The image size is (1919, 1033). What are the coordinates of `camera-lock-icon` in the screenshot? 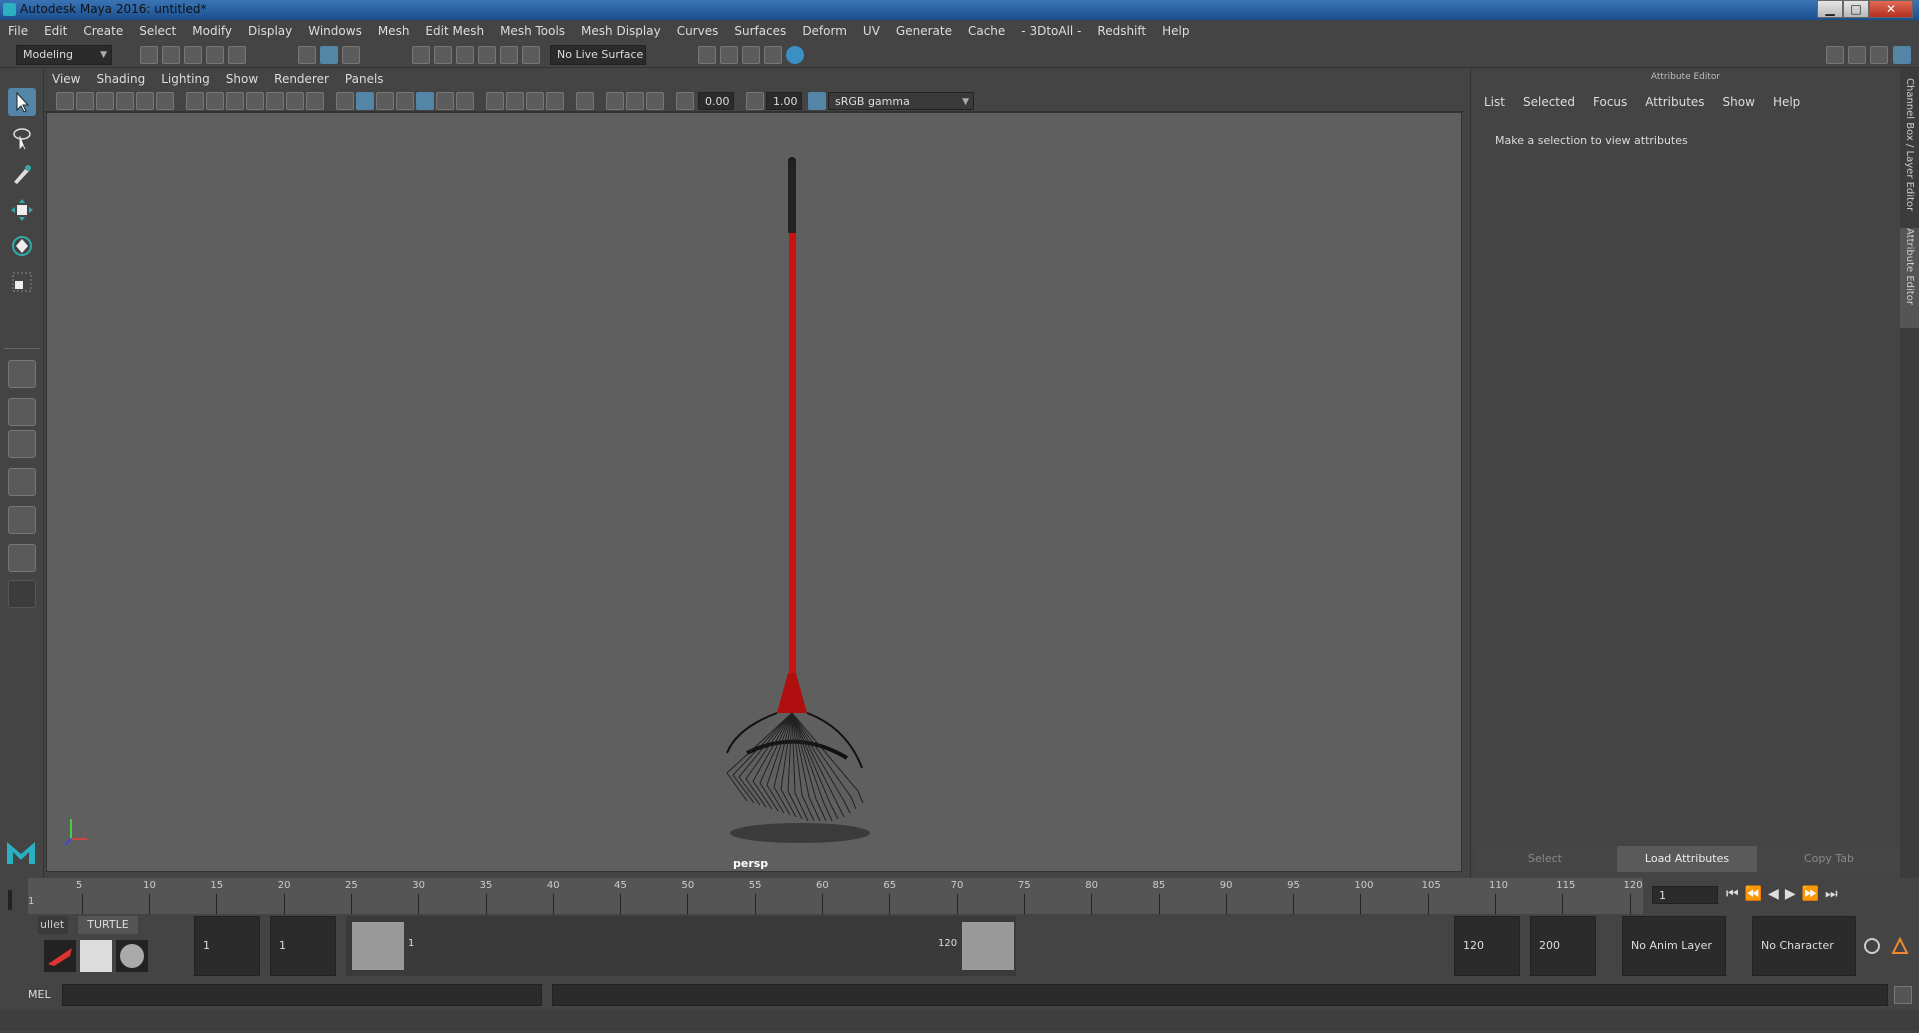 It's located at (85, 101).